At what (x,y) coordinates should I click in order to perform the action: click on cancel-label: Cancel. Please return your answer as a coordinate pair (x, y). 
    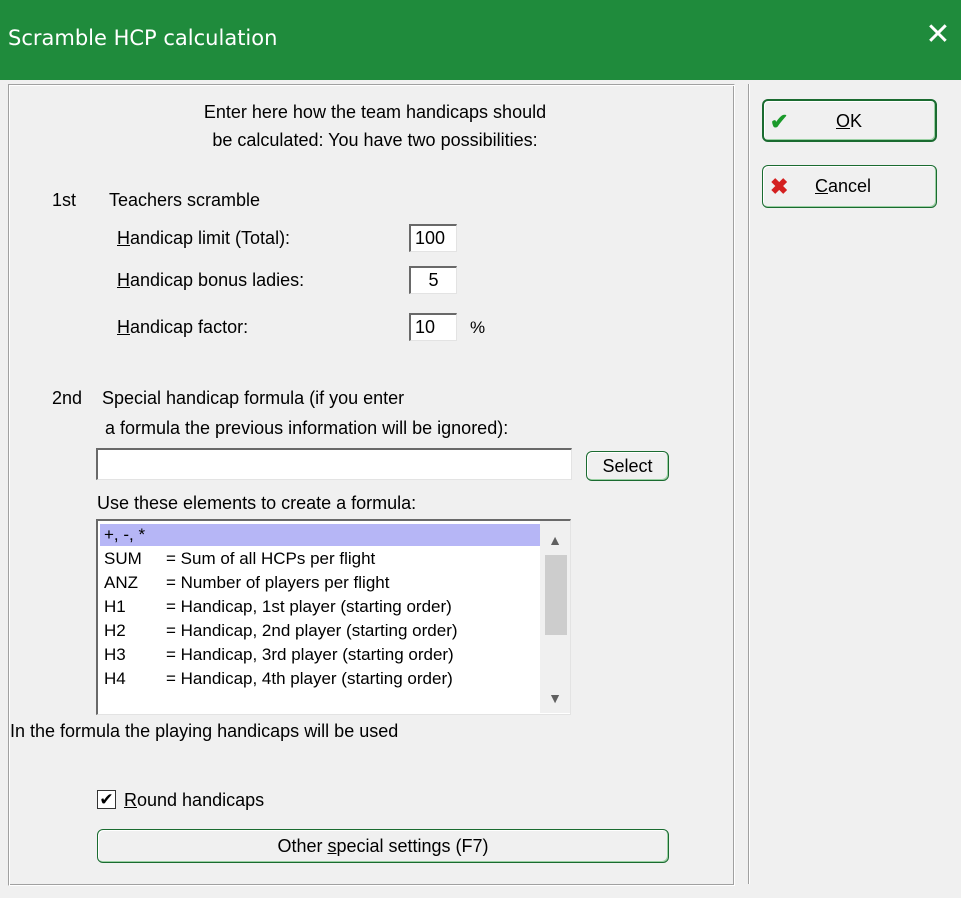
    Looking at the image, I should click on (843, 186).